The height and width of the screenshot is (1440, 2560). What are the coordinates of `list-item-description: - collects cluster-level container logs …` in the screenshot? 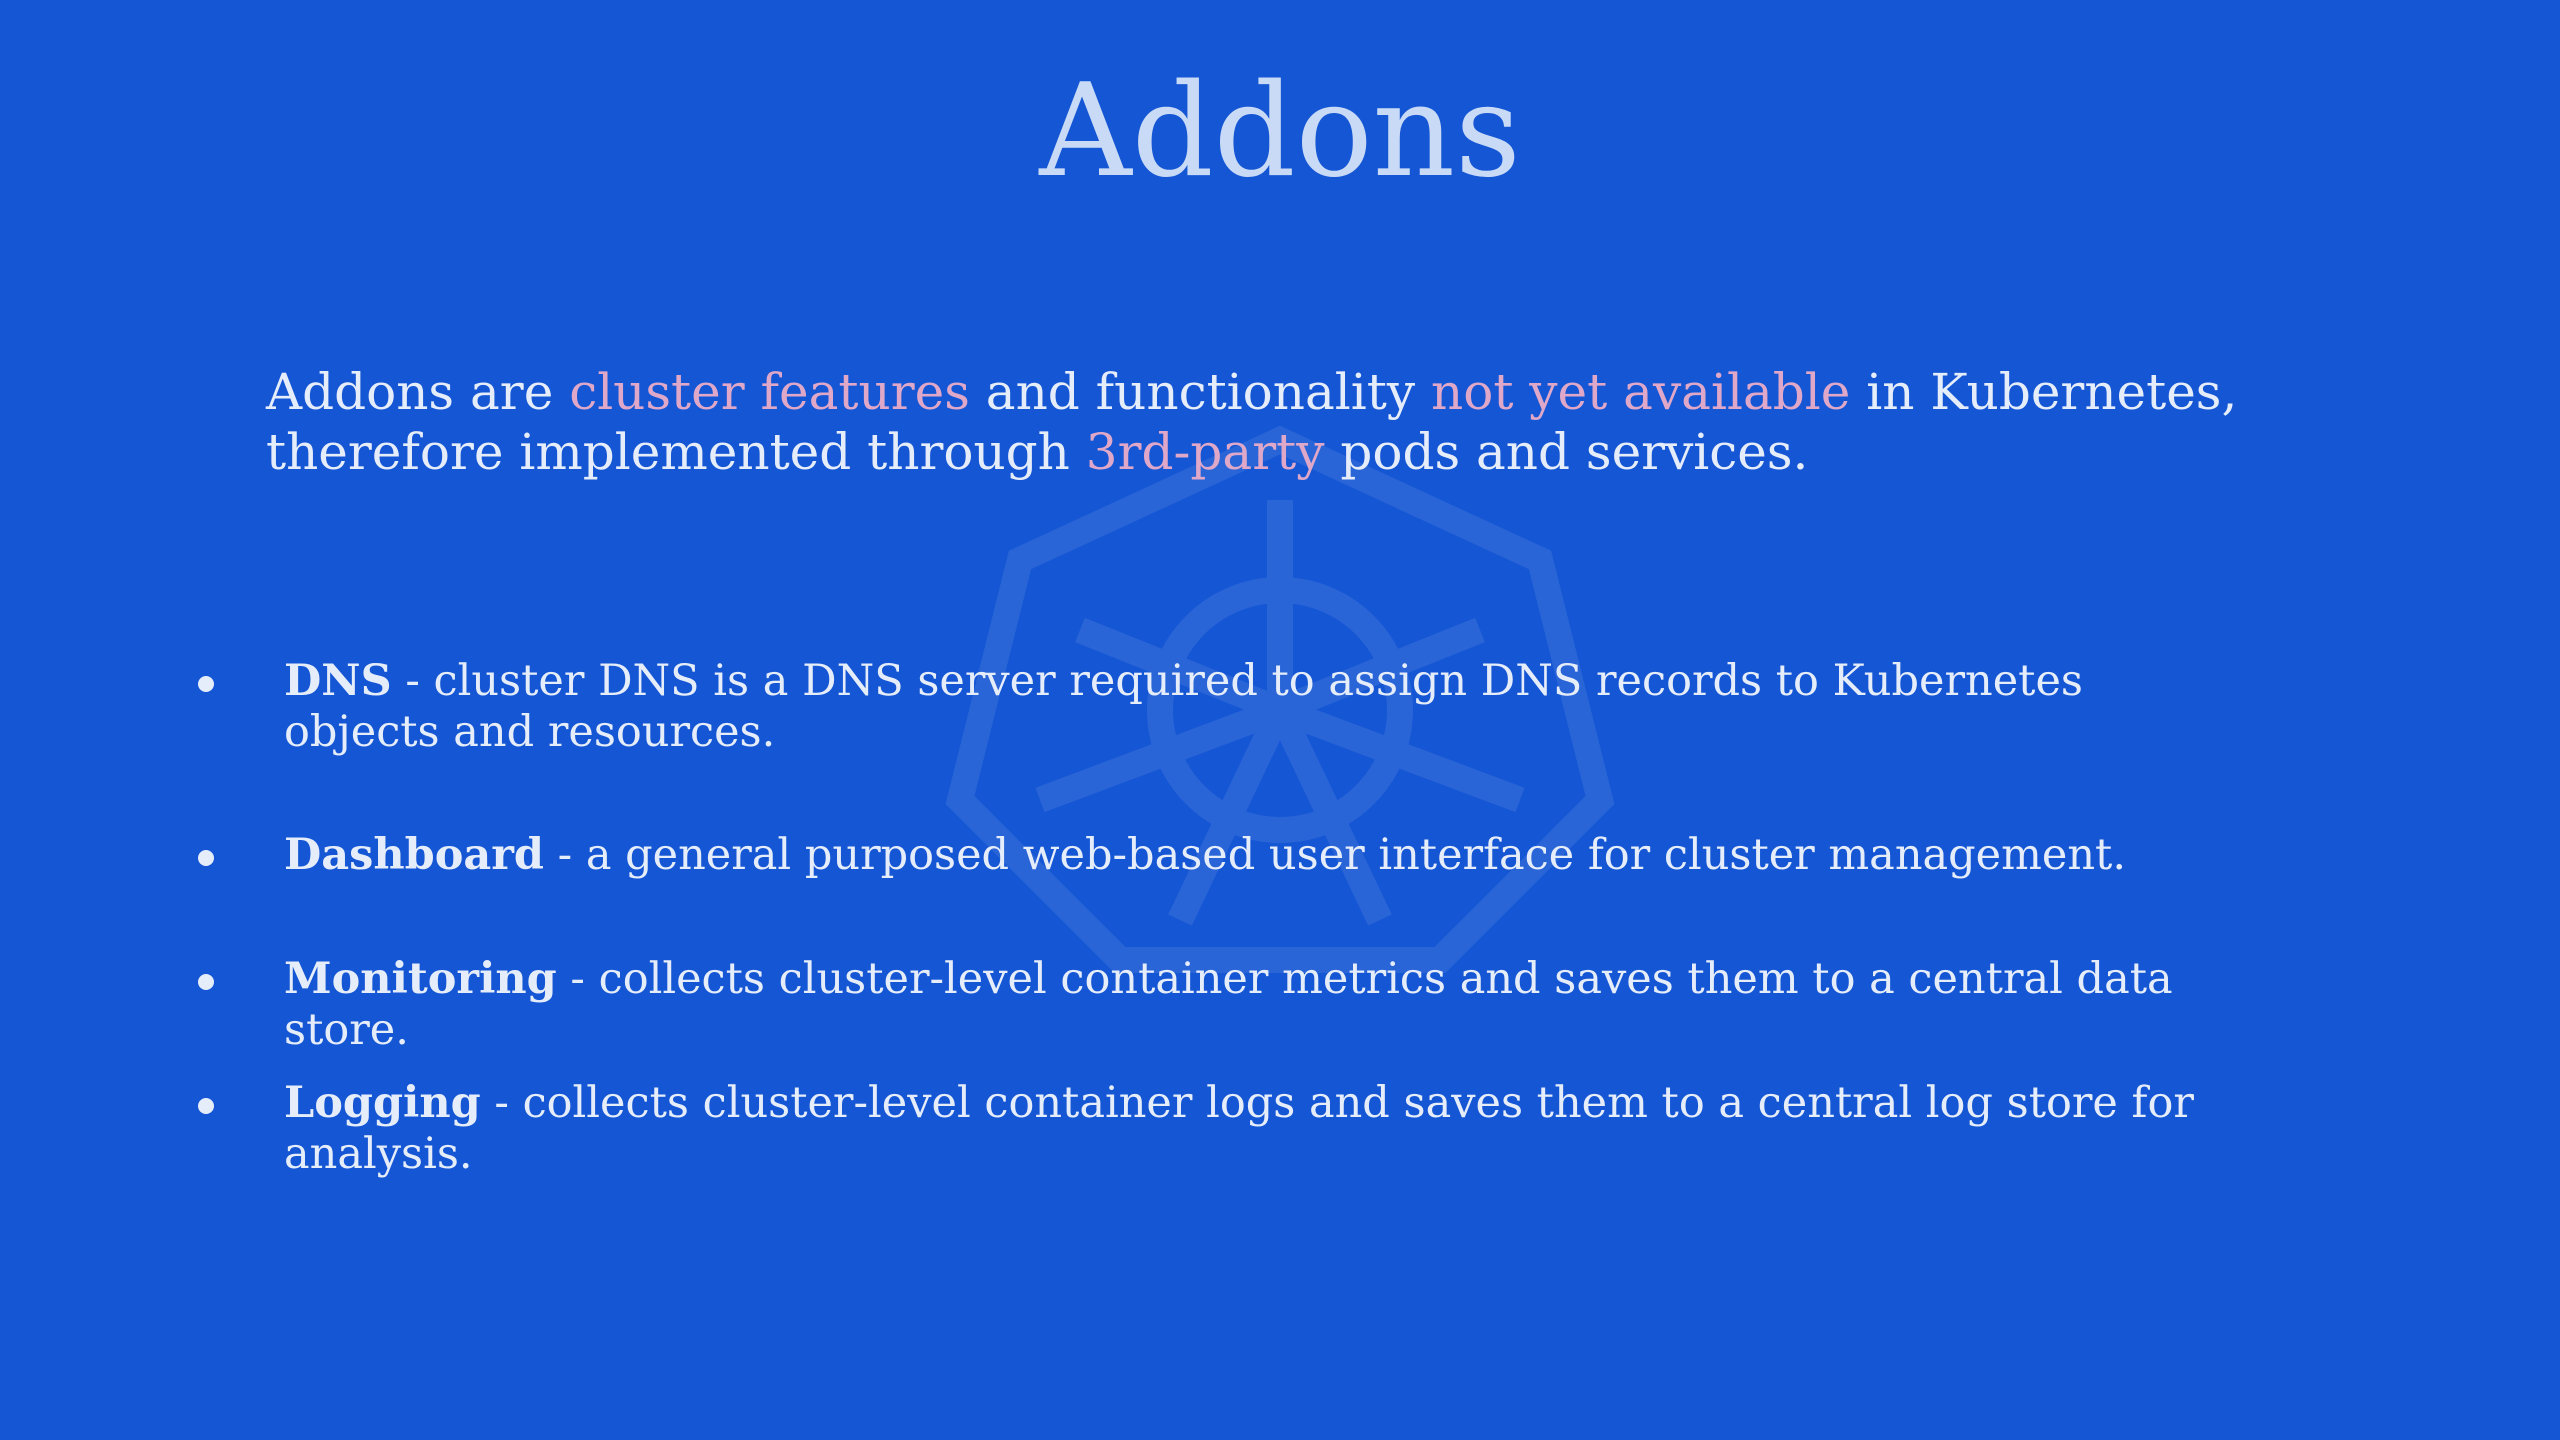 It's located at (1239, 1128).